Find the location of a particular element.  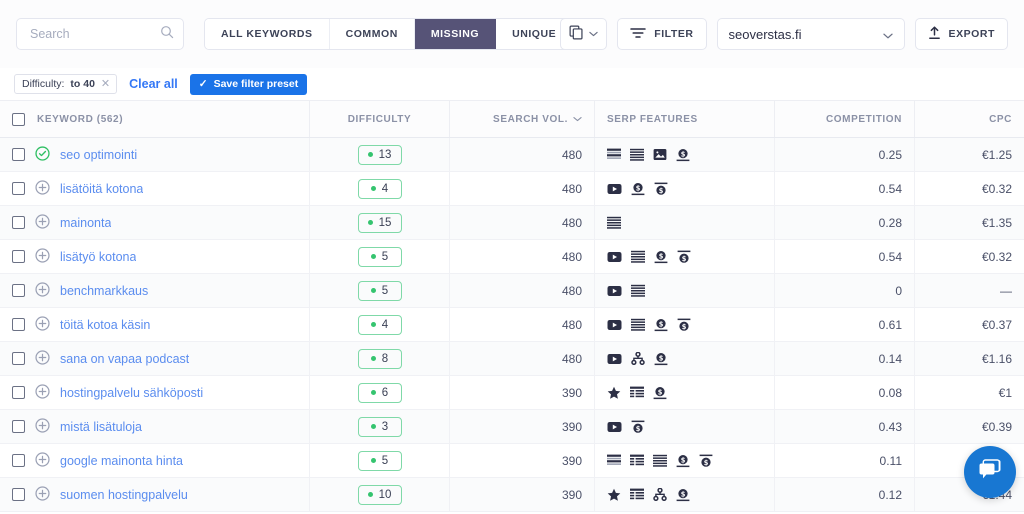

close-icon: ✕ is located at coordinates (105, 84).